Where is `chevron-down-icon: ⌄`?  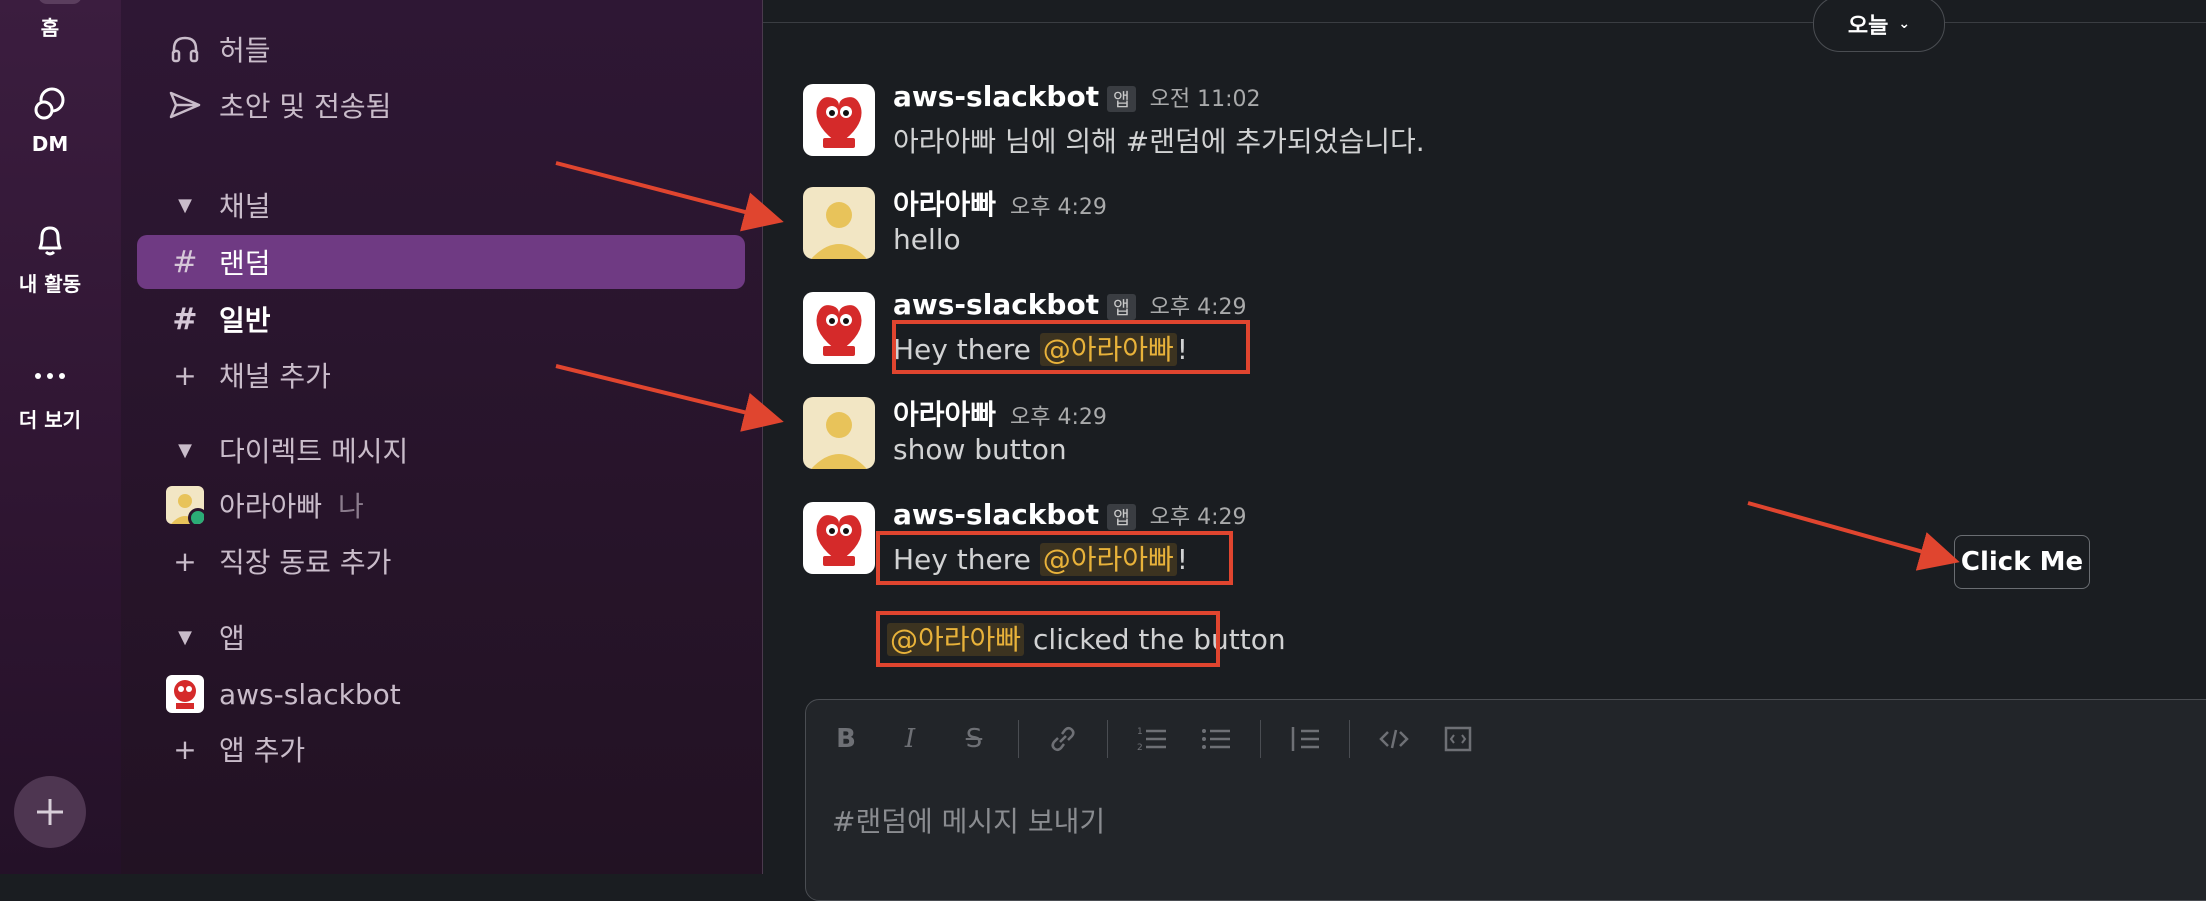 chevron-down-icon: ⌄ is located at coordinates (1904, 24).